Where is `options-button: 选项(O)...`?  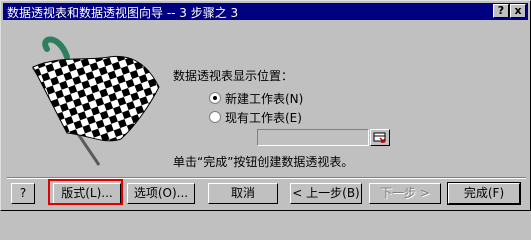
options-button: 选项(O)... is located at coordinates (161, 193).